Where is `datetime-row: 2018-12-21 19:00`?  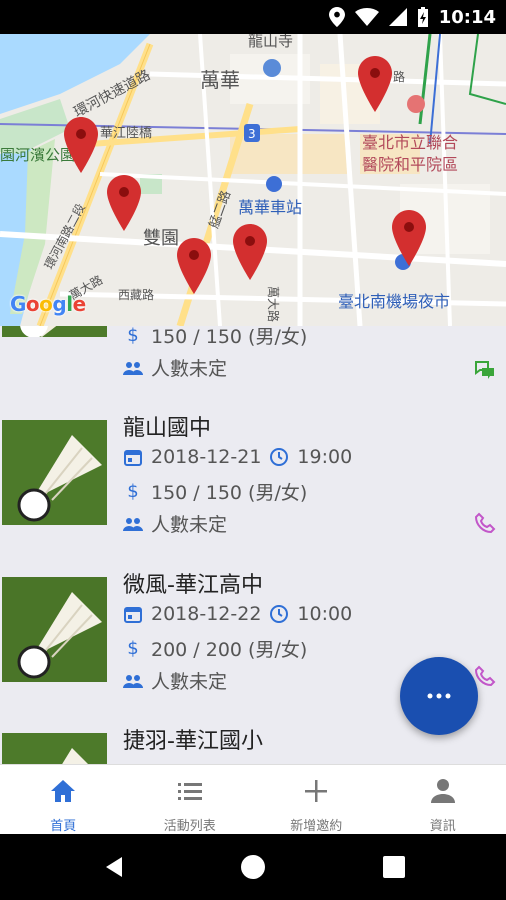
datetime-row: 2018-12-21 19:00 is located at coordinates (237, 457).